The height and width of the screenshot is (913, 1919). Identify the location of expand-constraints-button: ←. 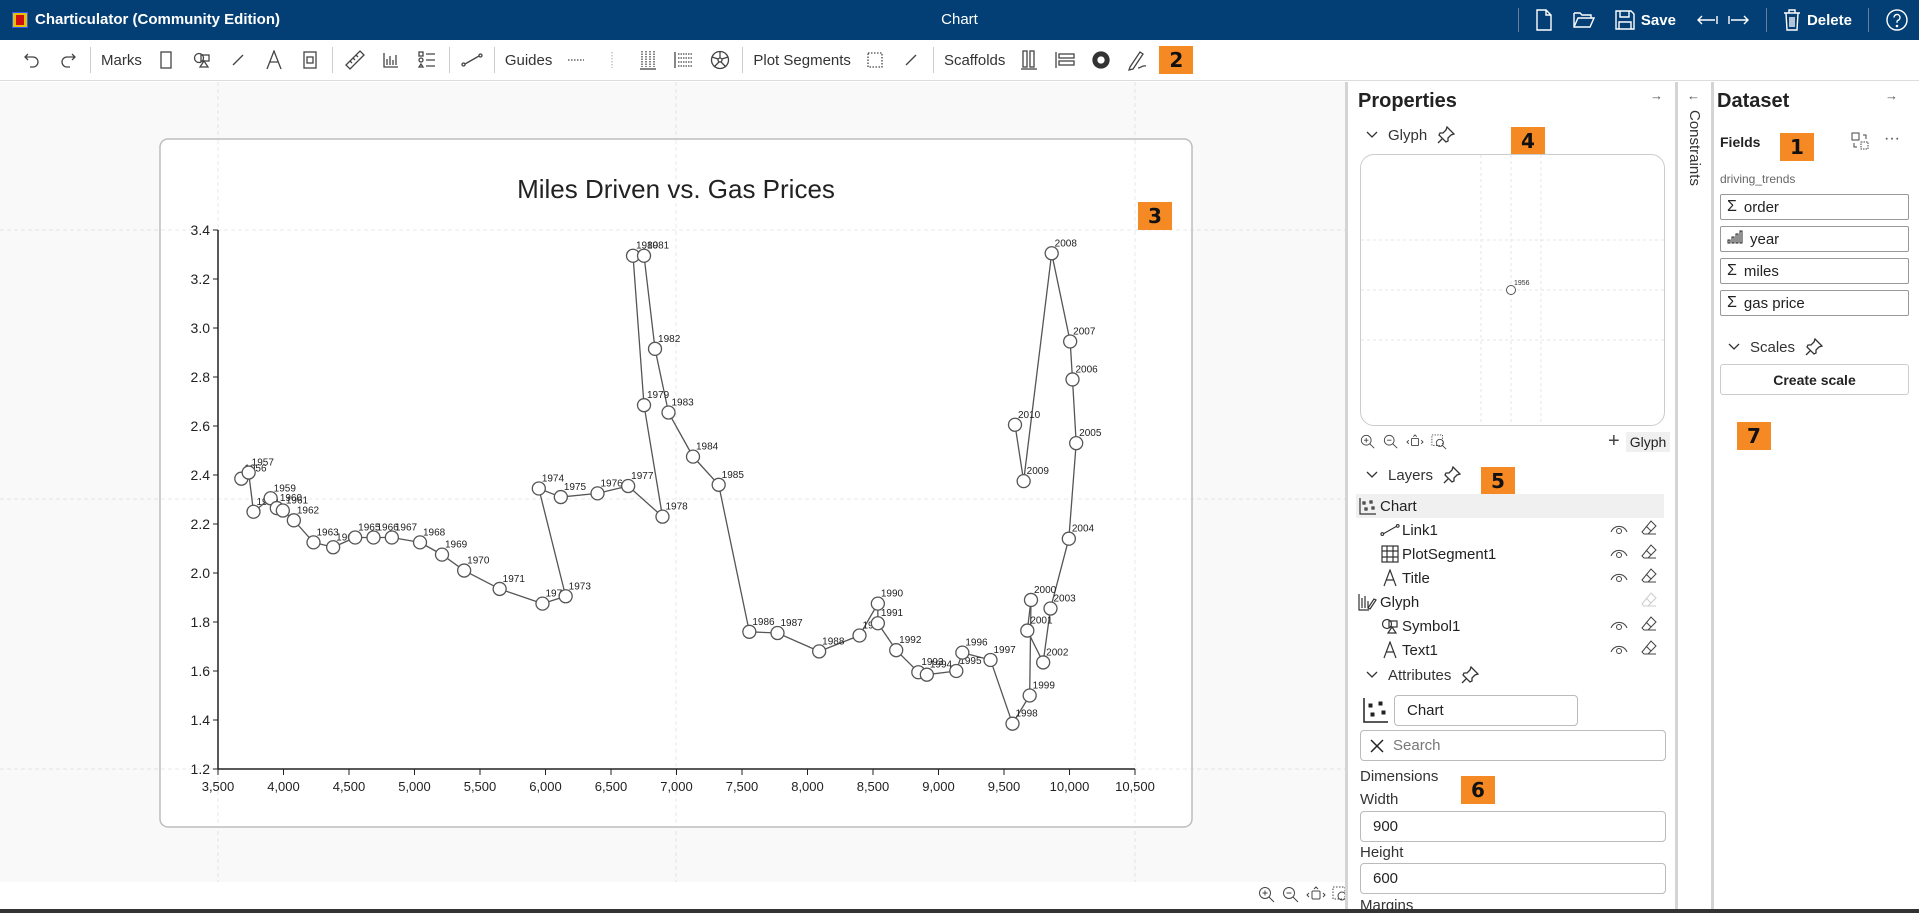
(1693, 95).